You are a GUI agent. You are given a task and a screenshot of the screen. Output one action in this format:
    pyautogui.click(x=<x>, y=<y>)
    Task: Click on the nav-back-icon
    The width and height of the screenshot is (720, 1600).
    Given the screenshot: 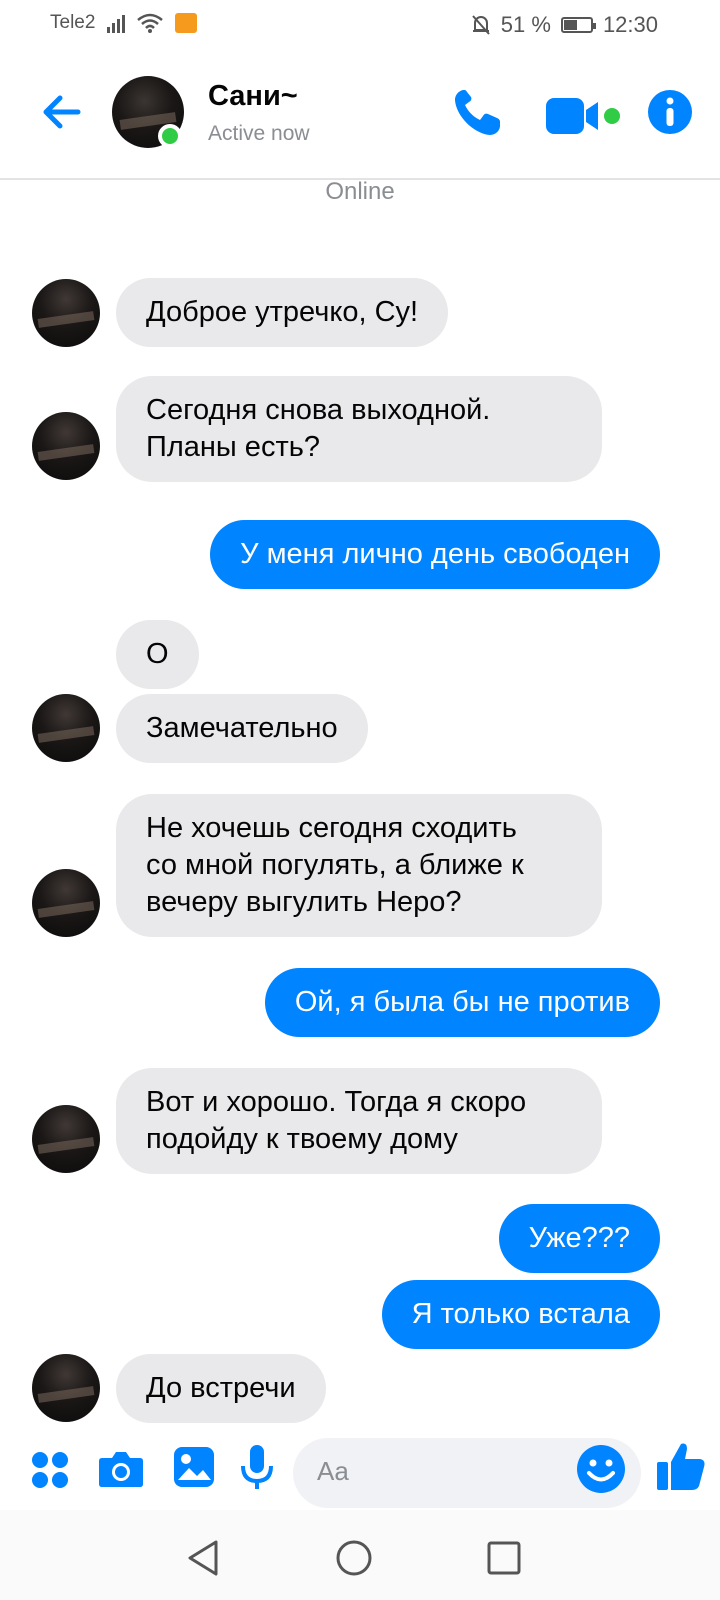 What is the action you would take?
    pyautogui.click(x=204, y=1558)
    